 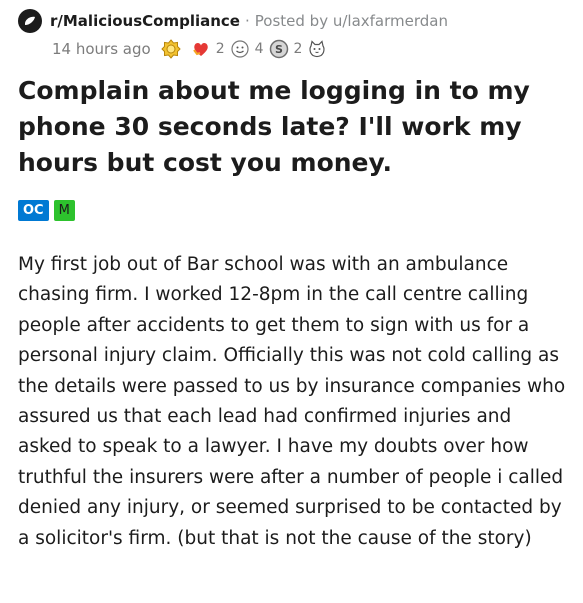 I want to click on oc-flair: OC, so click(x=33, y=210).